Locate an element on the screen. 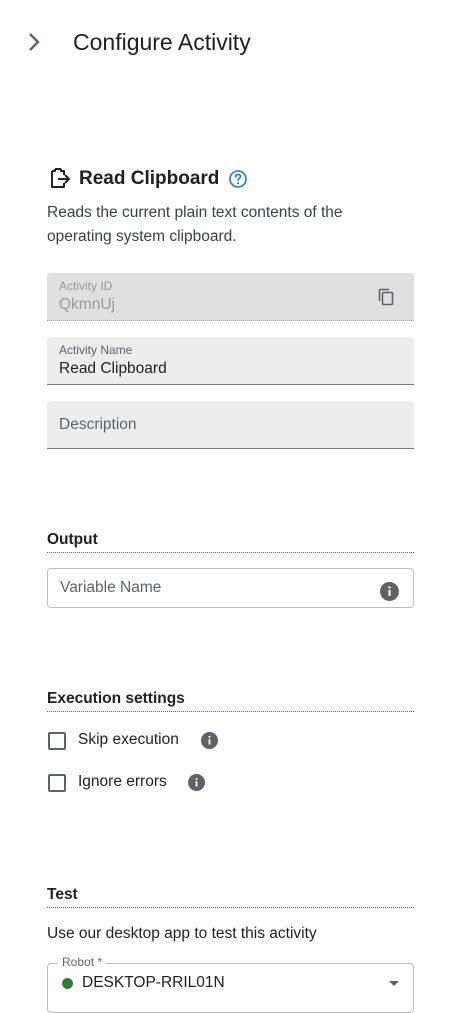  info-icon is located at coordinates (389, 591).